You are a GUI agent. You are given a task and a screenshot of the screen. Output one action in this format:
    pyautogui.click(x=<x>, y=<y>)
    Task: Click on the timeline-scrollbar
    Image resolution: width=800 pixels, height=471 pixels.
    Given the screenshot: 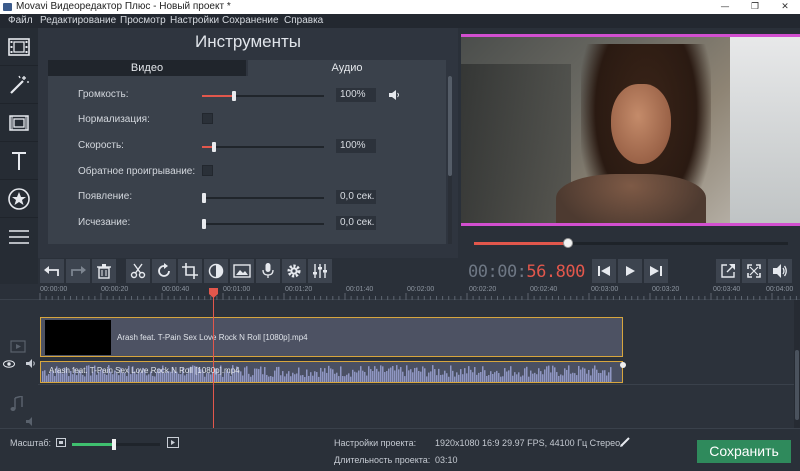 What is the action you would take?
    pyautogui.click(x=797, y=364)
    